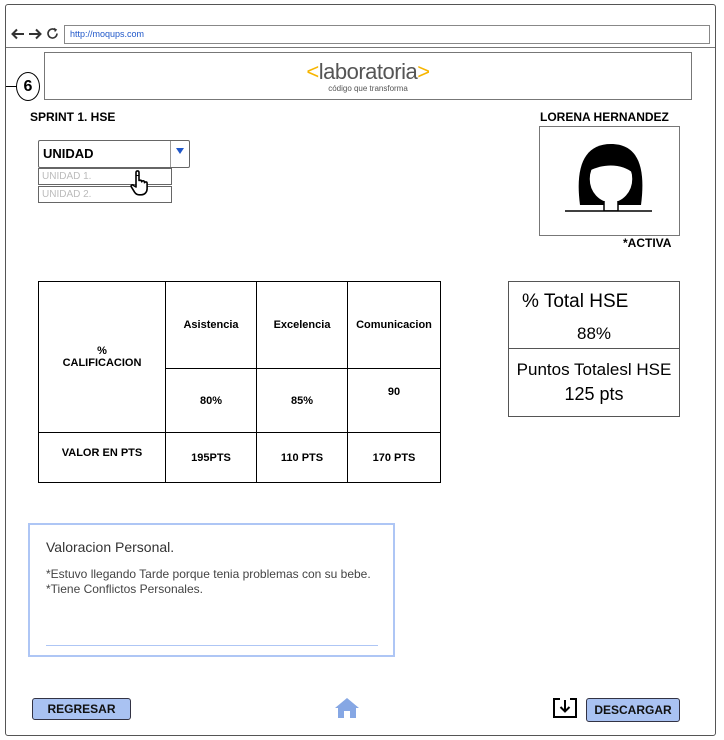 This screenshot has height=740, width=724. I want to click on table-cell-pts: 195PTS, so click(211, 457).